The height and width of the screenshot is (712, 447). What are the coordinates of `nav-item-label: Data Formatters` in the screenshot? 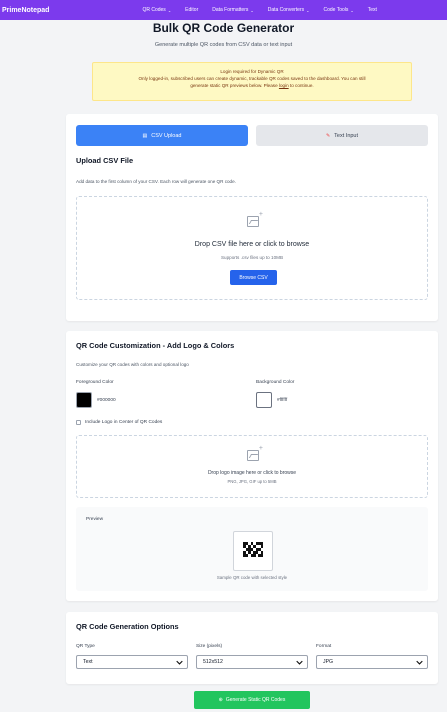 It's located at (230, 10).